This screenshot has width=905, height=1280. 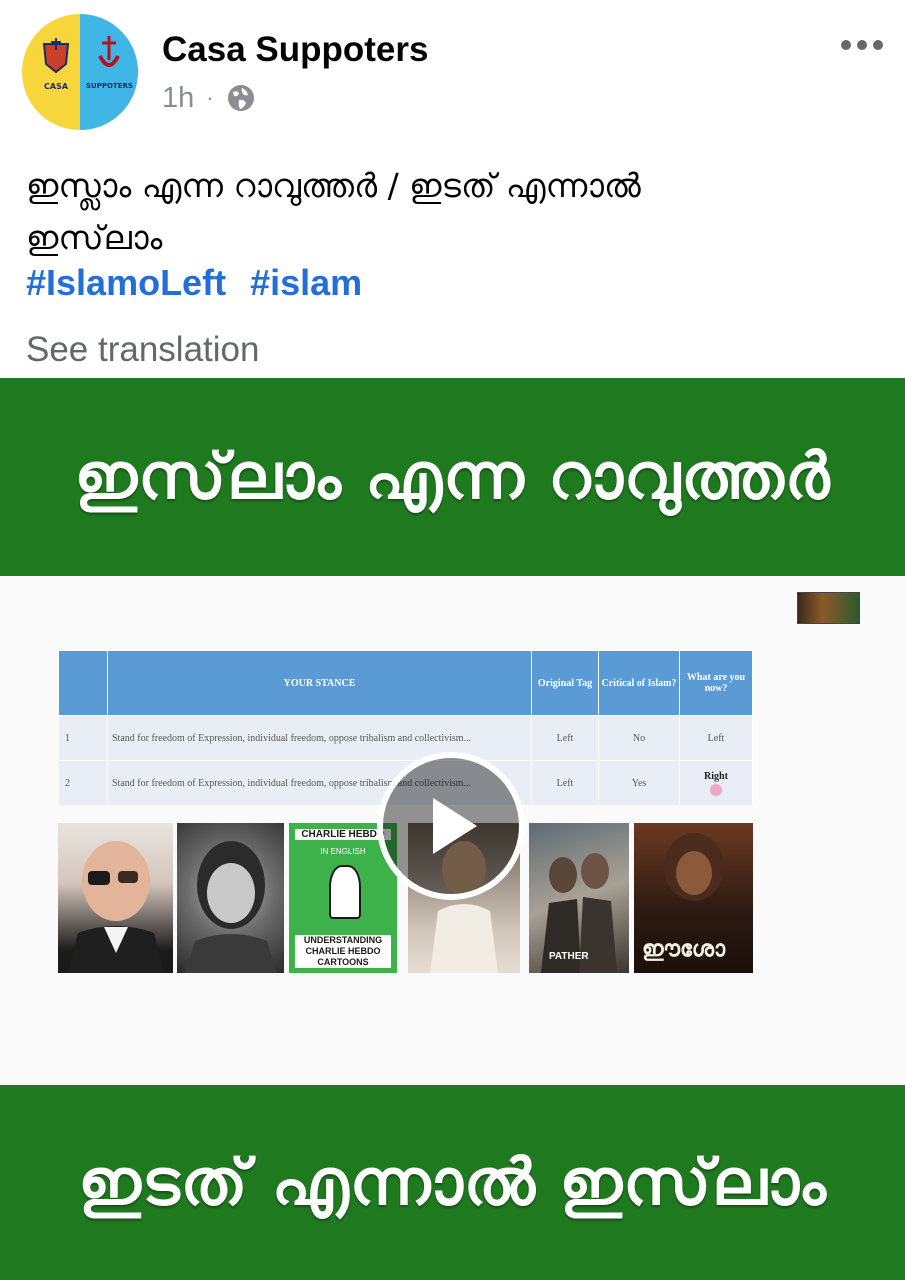 I want to click on charlie-bottom-3: CARTOONS, so click(x=343, y=962).